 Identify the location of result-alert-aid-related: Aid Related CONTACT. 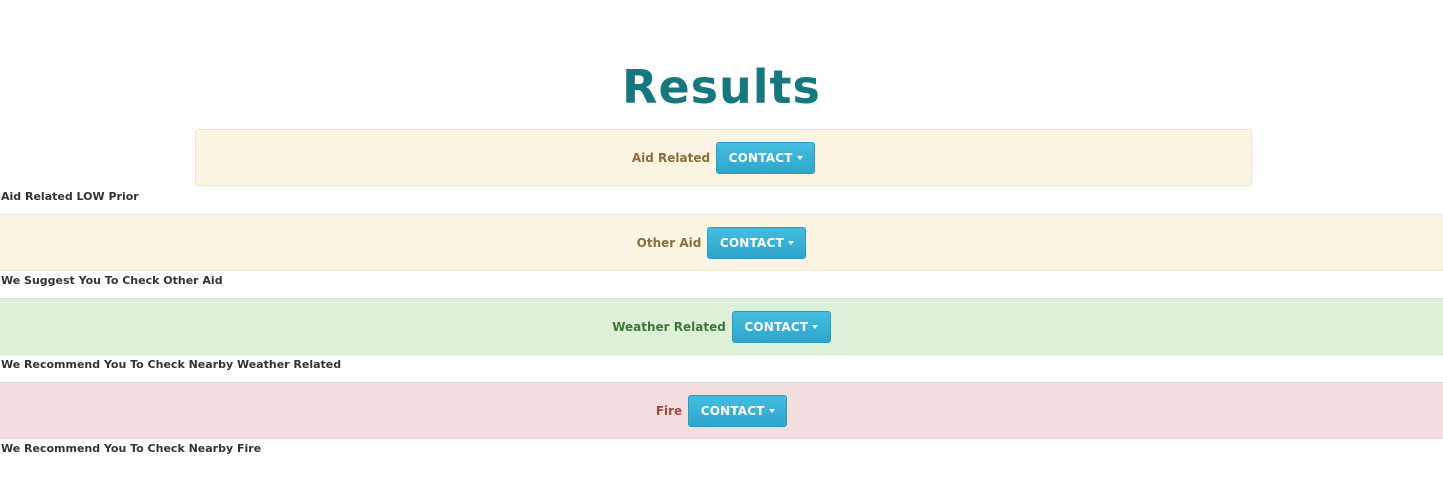
(723, 157).